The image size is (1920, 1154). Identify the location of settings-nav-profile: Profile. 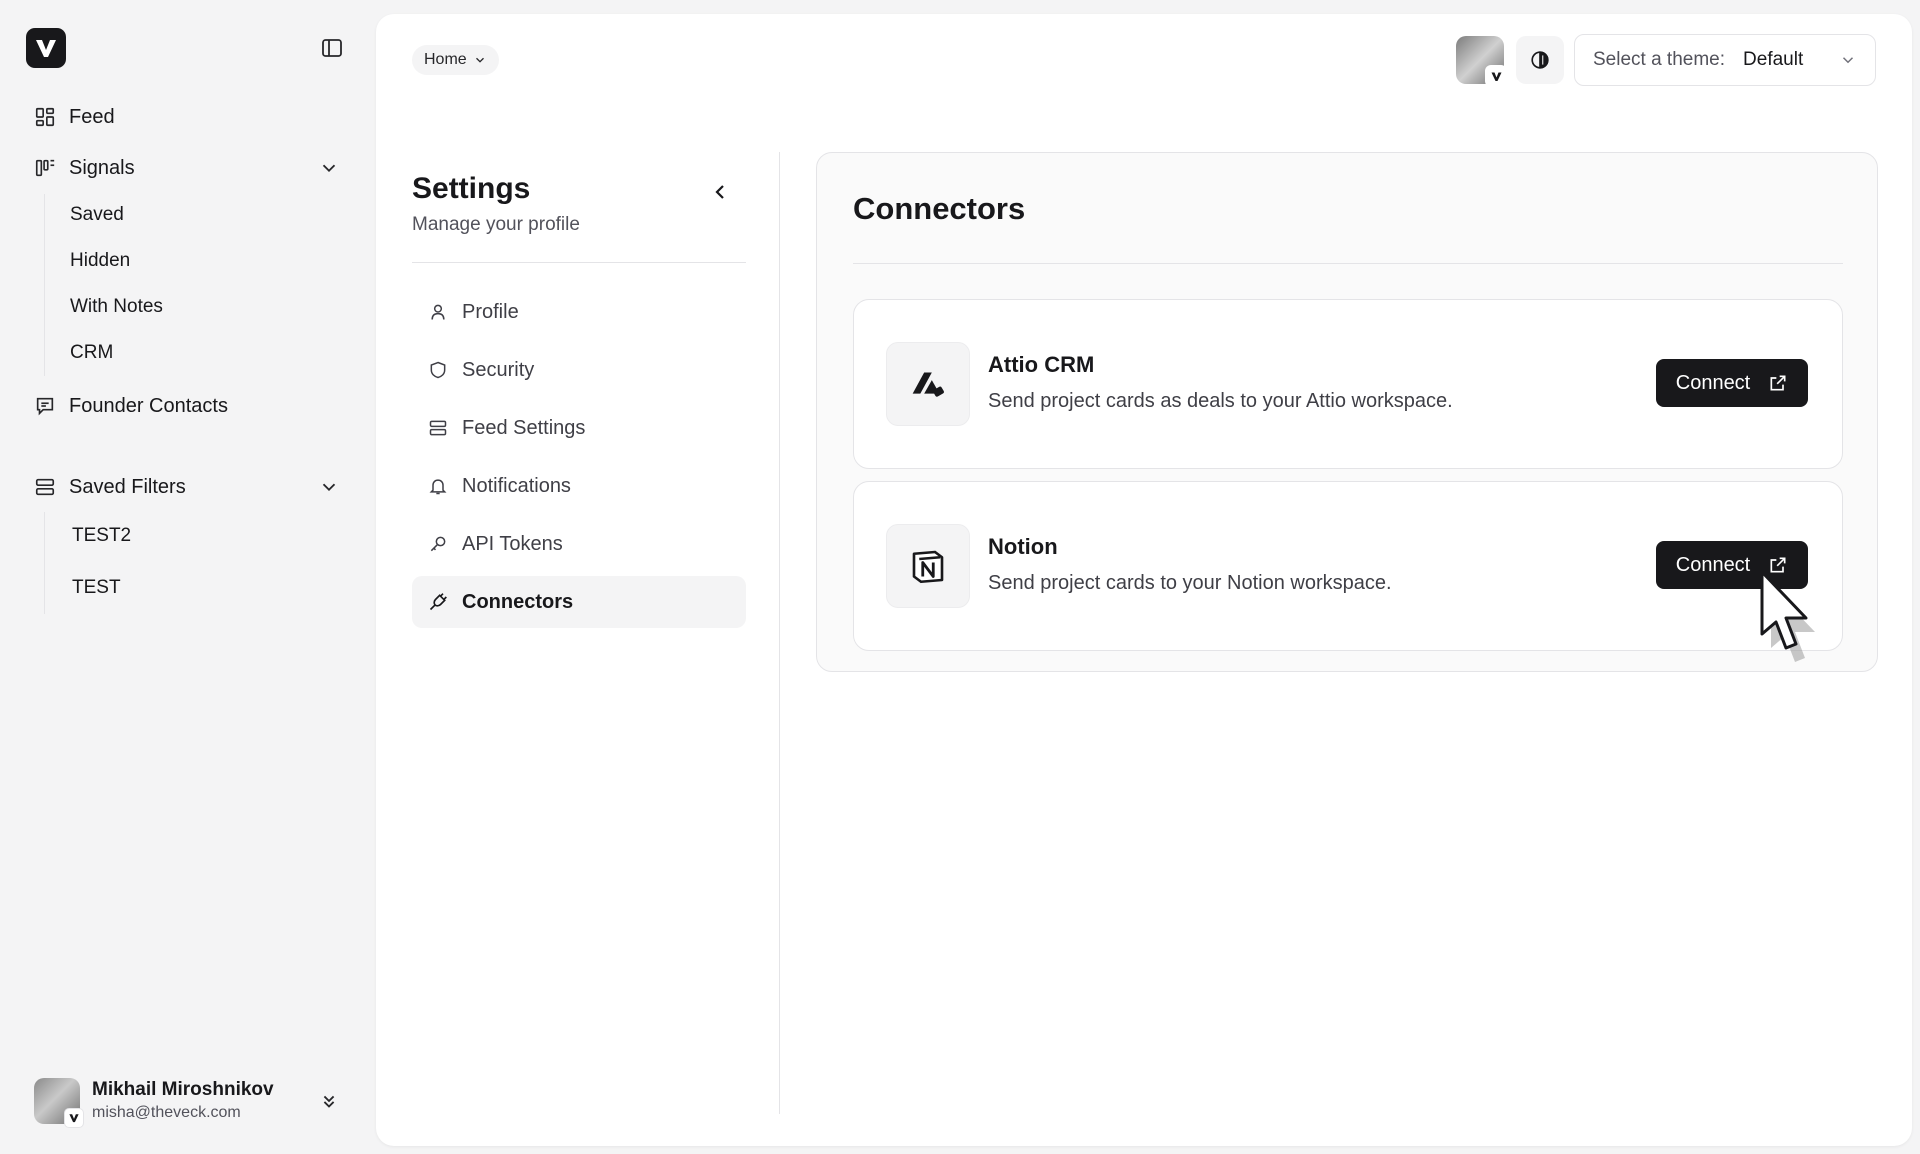
(579, 312).